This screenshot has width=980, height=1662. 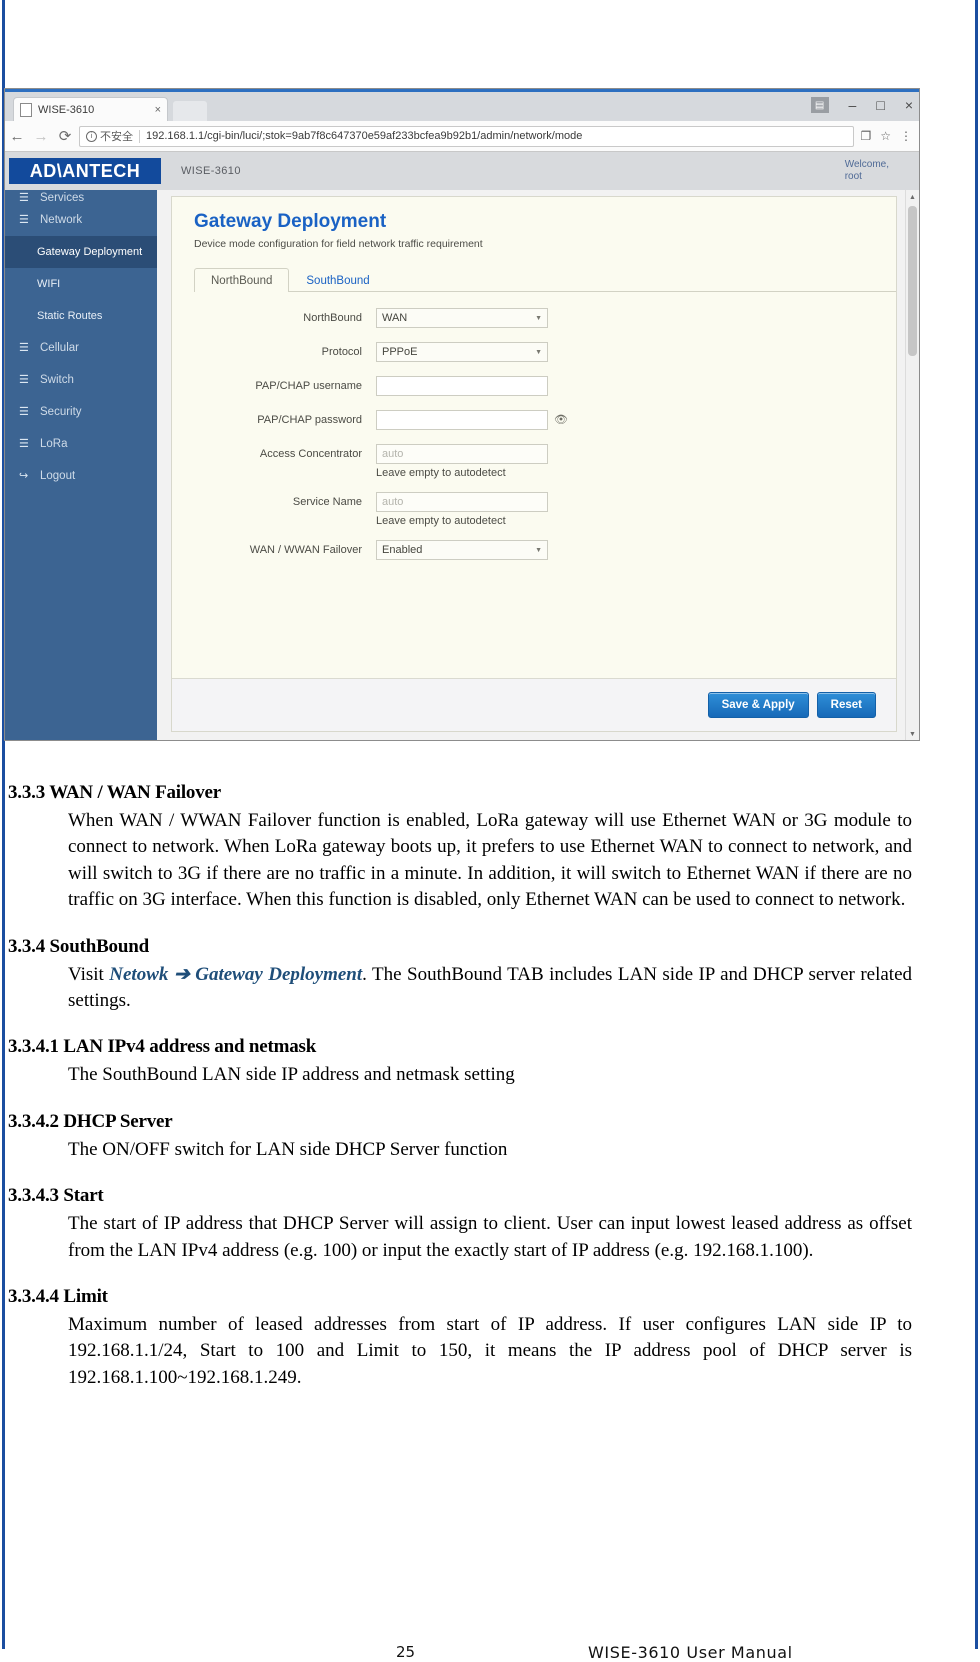 I want to click on save-apply-button: Save & Apply, so click(x=758, y=705).